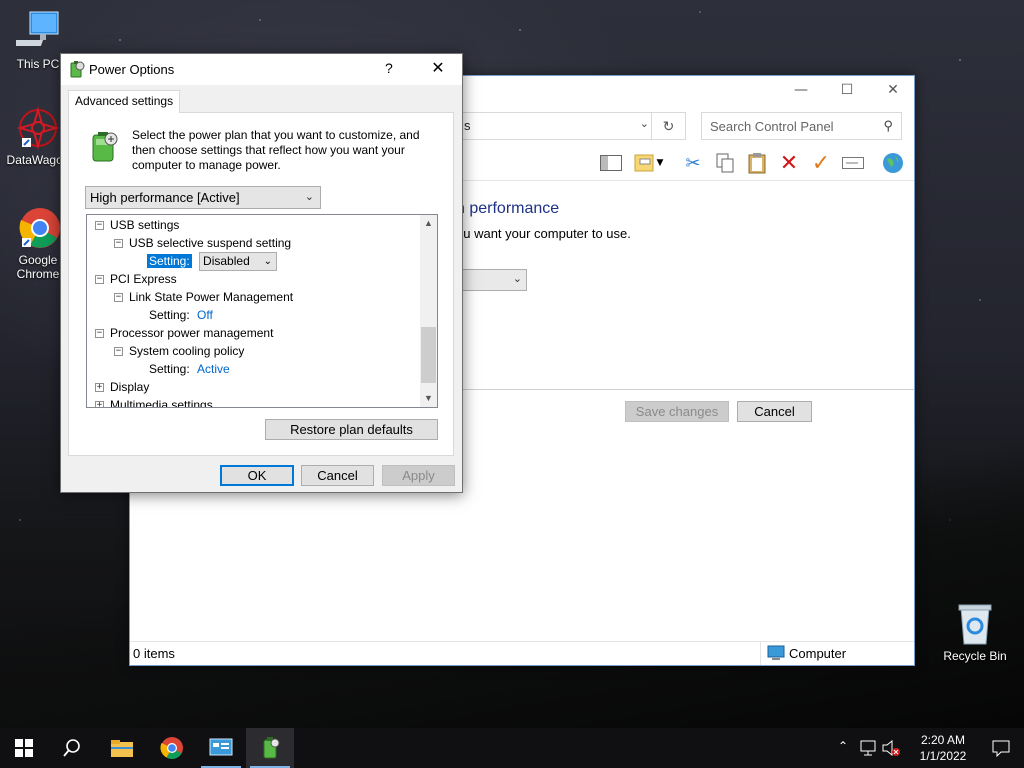  I want to click on tree-label: USB selective suspend setting, so click(210, 243).